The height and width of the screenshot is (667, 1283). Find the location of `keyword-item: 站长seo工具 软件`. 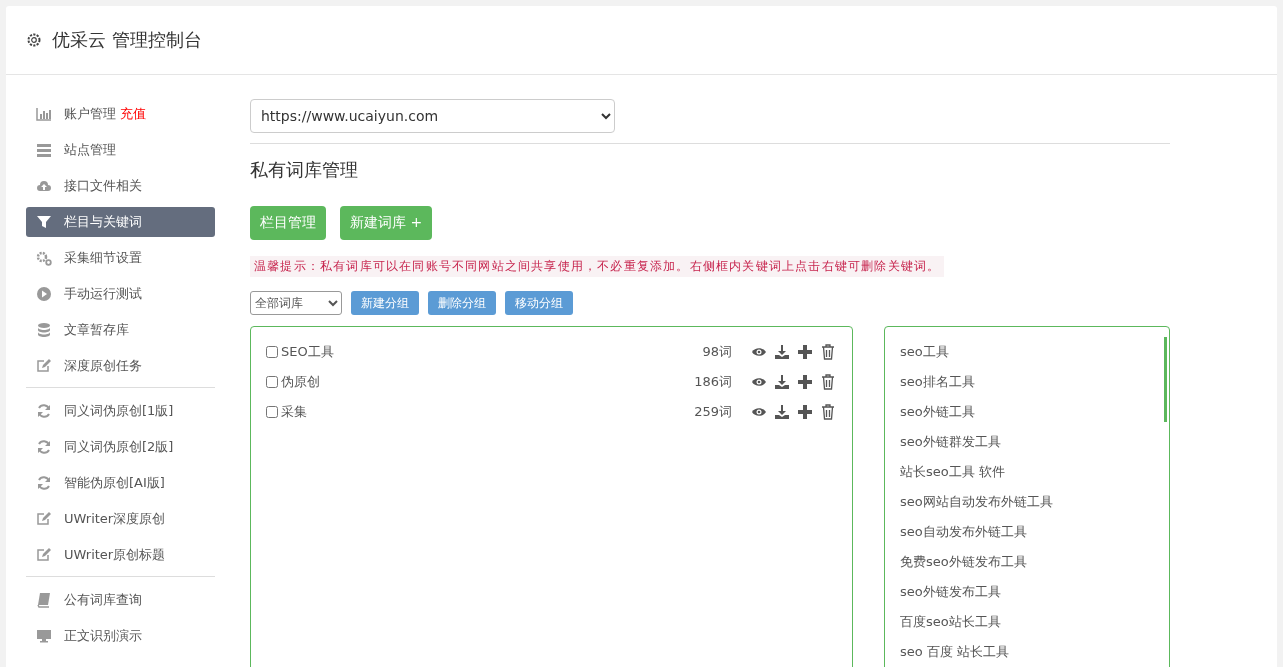

keyword-item: 站长seo工具 软件 is located at coordinates (1027, 472).